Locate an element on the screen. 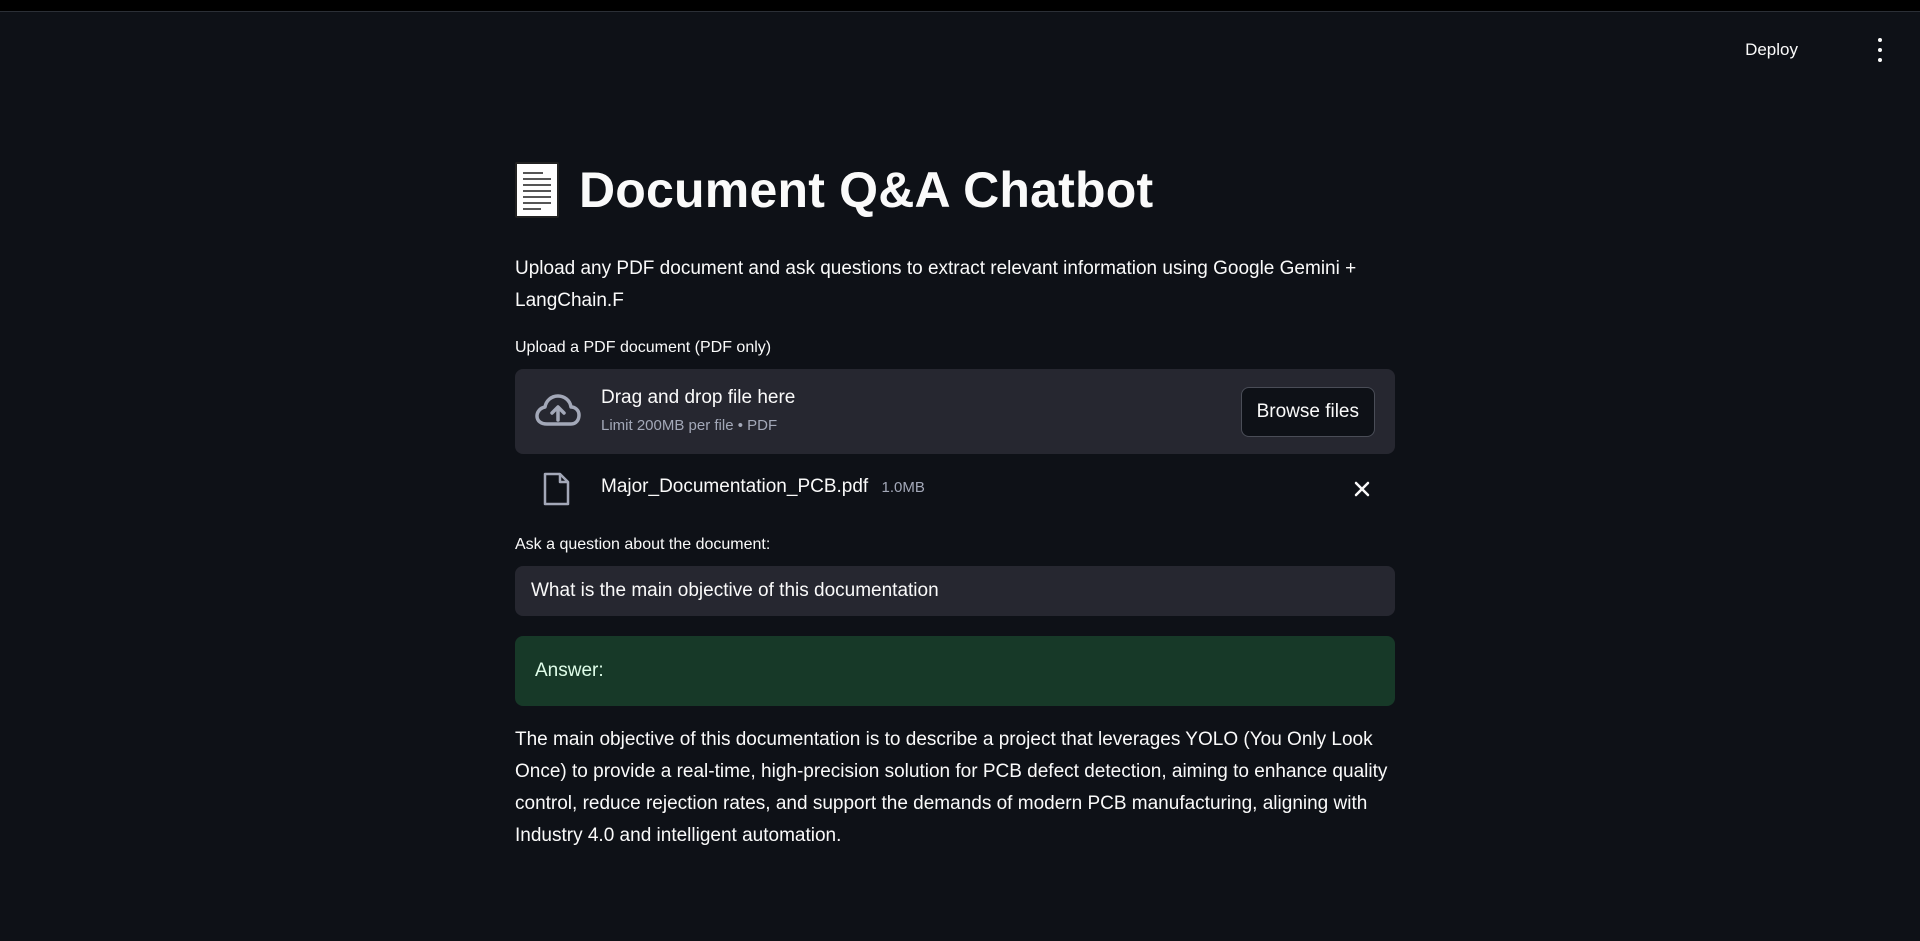 Image resolution: width=1920 pixels, height=941 pixels. answer-success-box: Answer: is located at coordinates (955, 671).